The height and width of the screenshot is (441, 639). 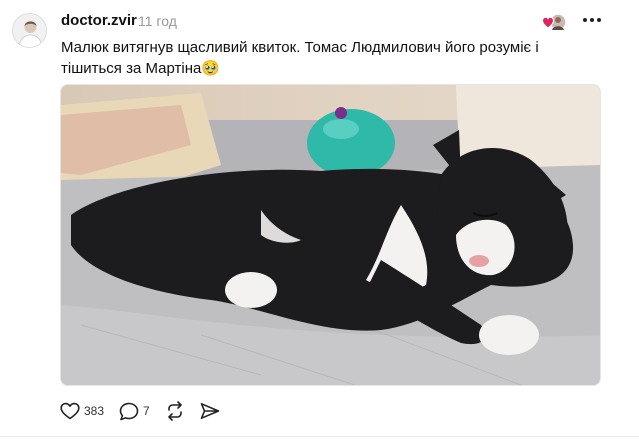 What do you see at coordinates (129, 411) in the screenshot?
I see `comment-bubble-icon` at bounding box center [129, 411].